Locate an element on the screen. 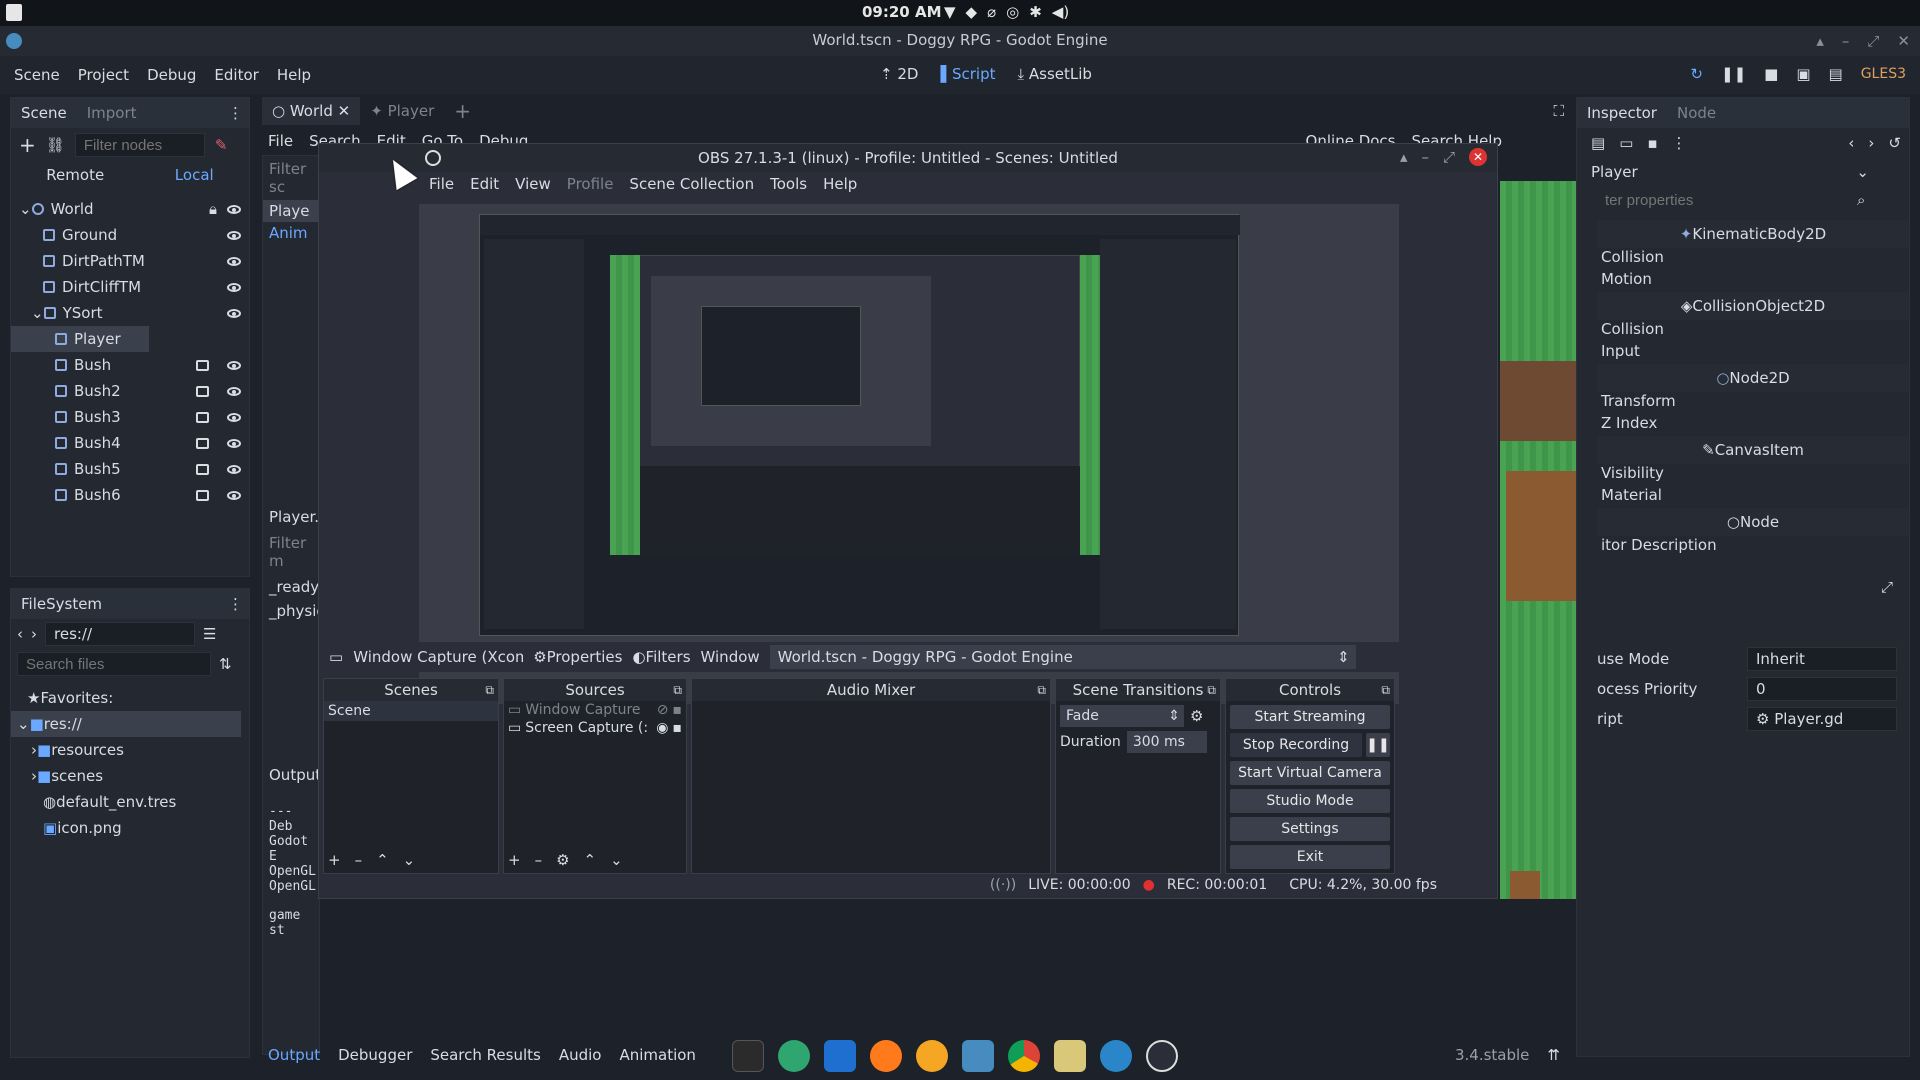 This screenshot has width=1920, height=1080. start-streaming-button: Start Streaming is located at coordinates (1310, 717).